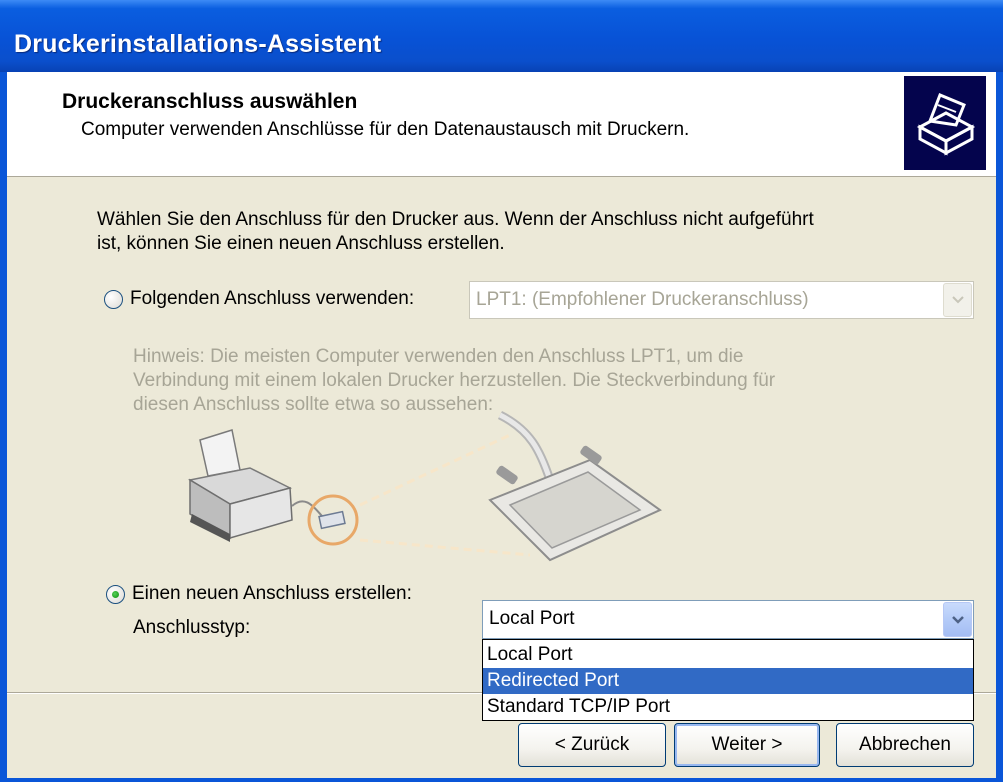 The width and height of the screenshot is (1003, 782). Describe the element at coordinates (198, 44) in the screenshot. I see `window-title: Druckerinstallations-Assistent` at that location.